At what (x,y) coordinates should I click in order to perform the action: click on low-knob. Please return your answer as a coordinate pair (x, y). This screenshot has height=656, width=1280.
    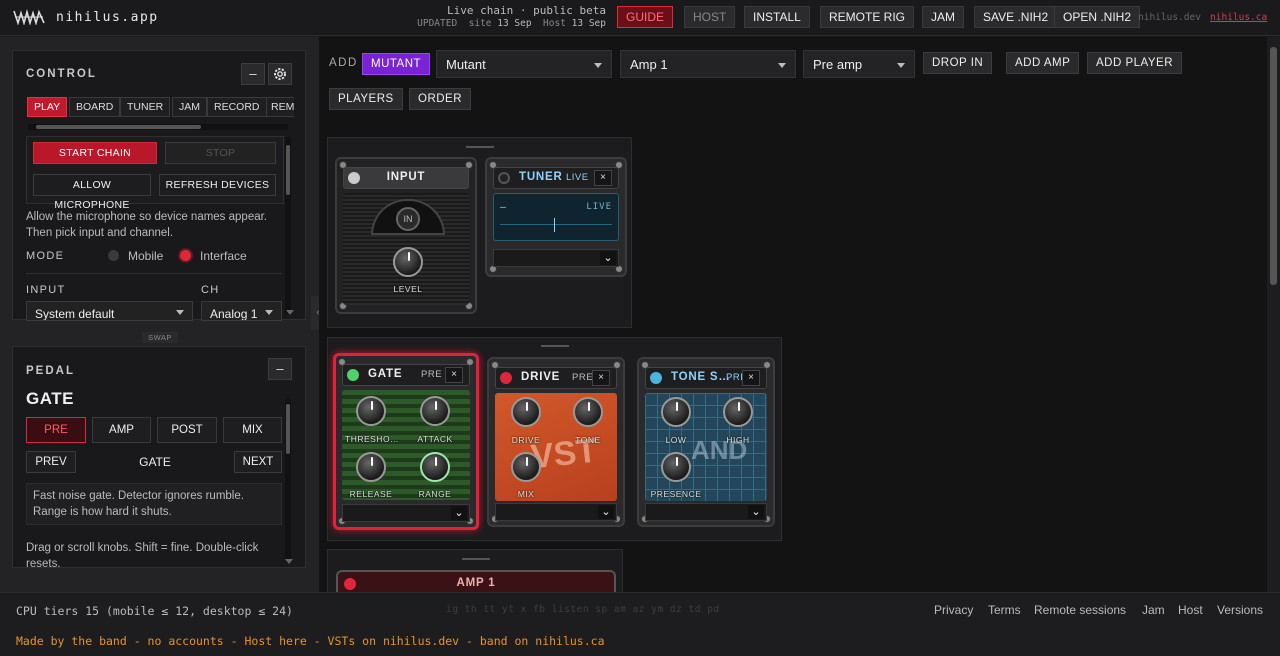
    Looking at the image, I should click on (676, 412).